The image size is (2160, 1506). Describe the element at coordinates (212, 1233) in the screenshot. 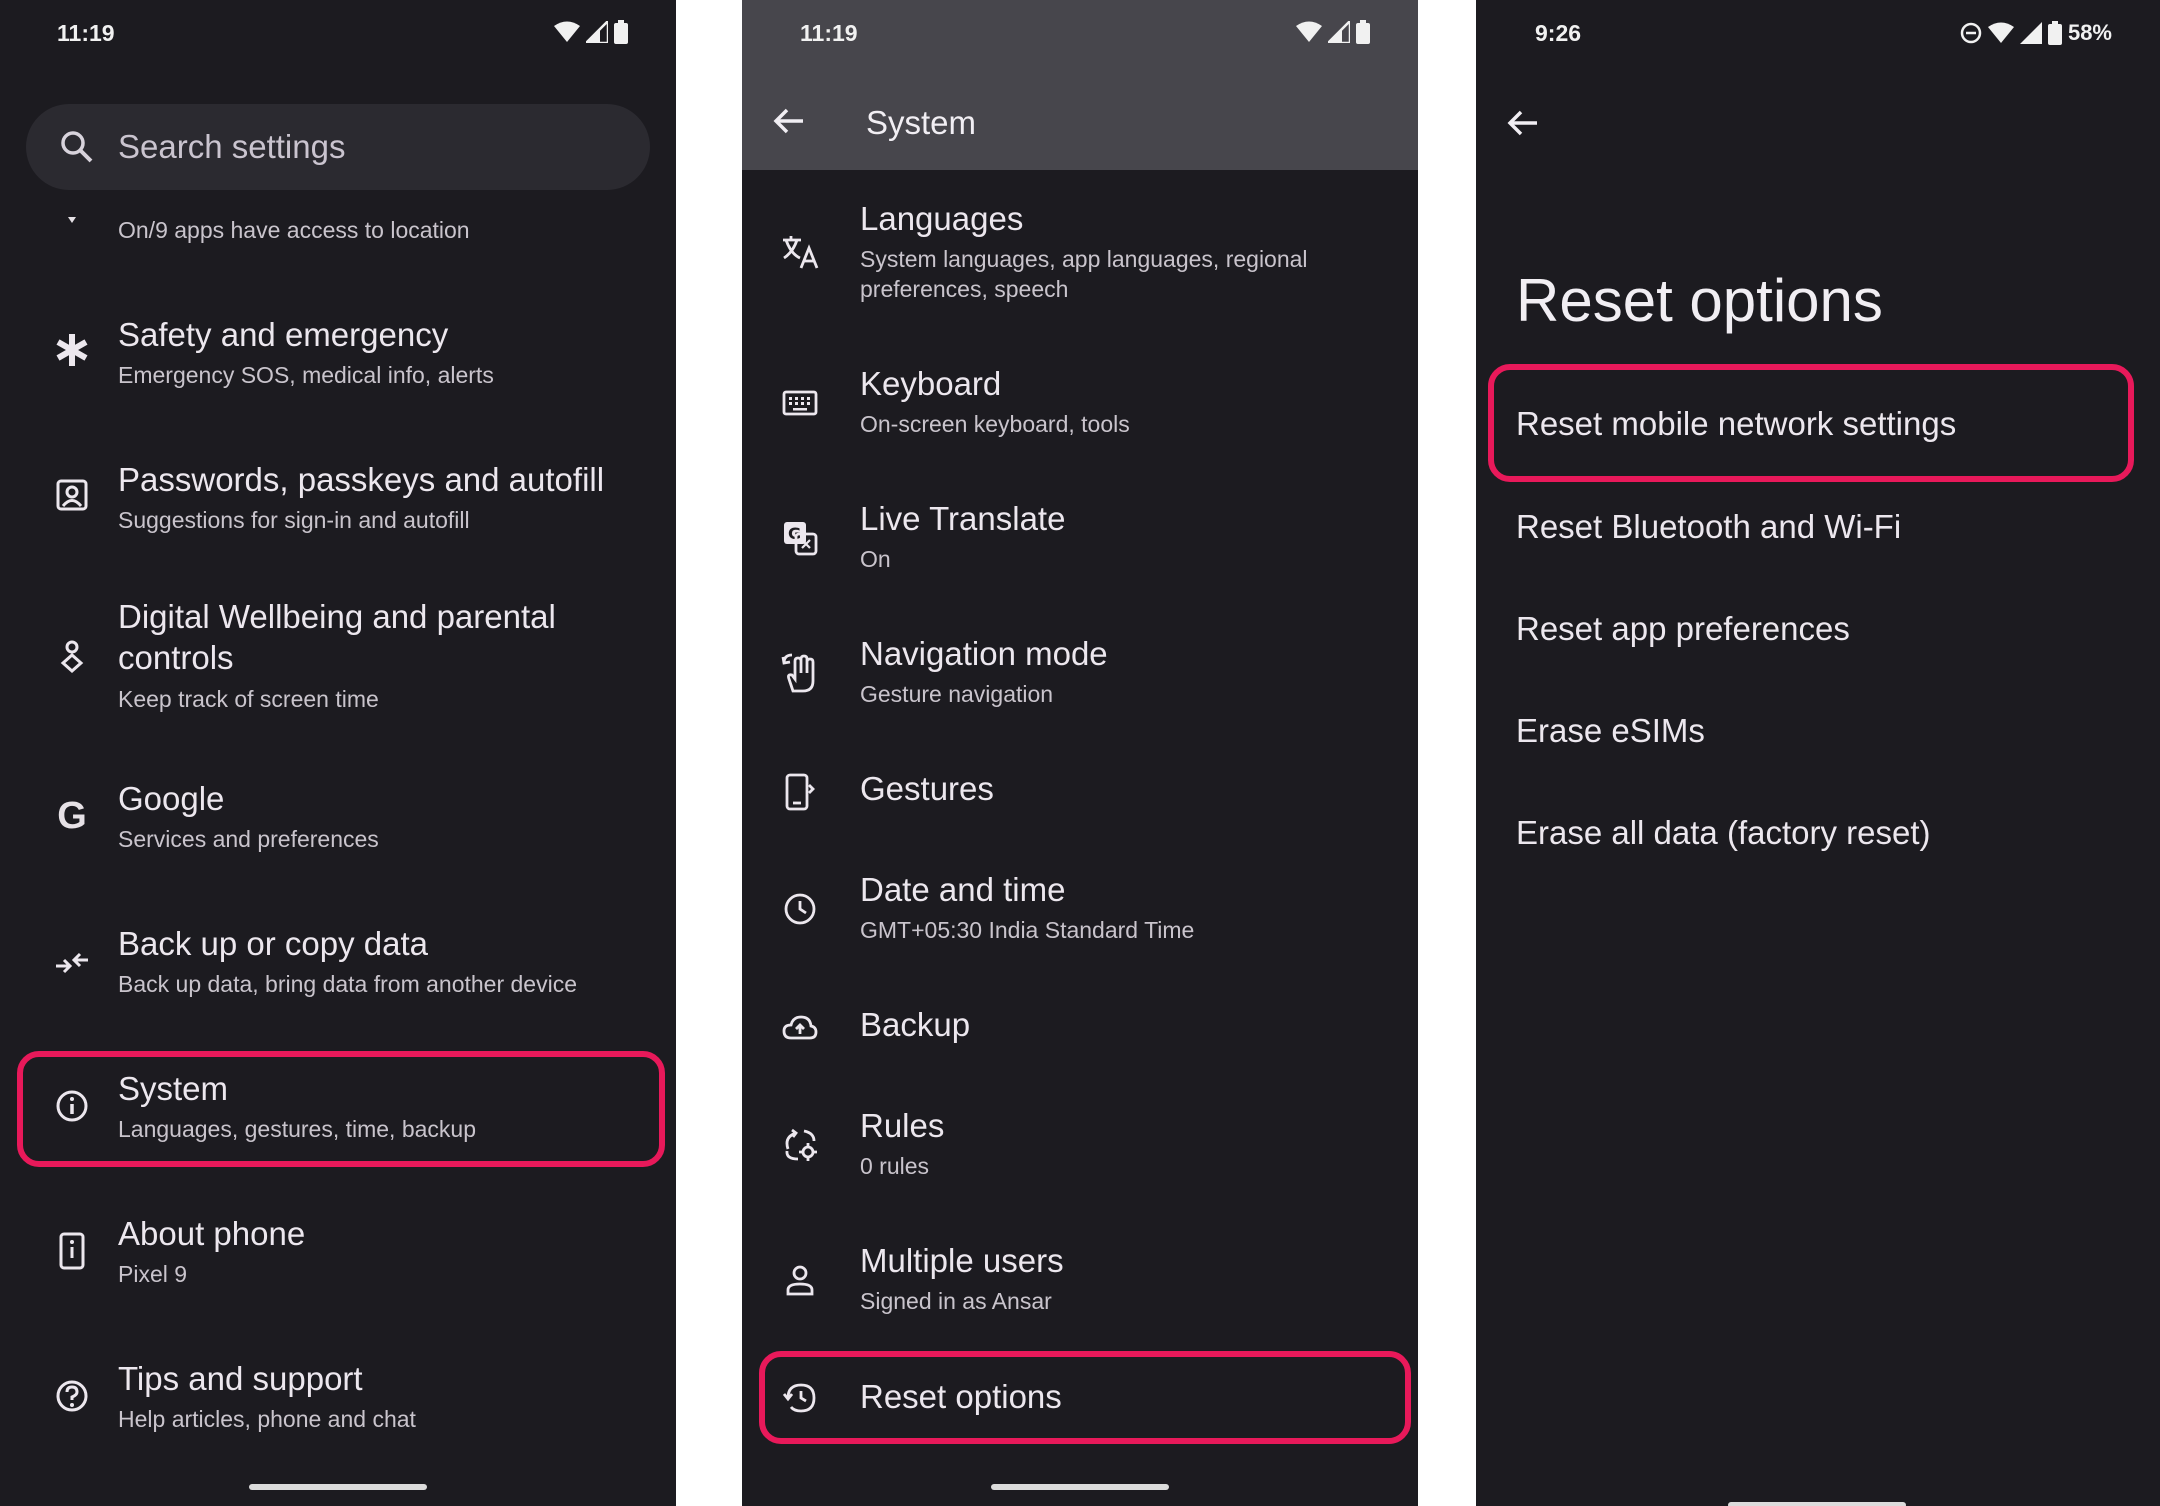

I see `list-item-title: About phone` at that location.